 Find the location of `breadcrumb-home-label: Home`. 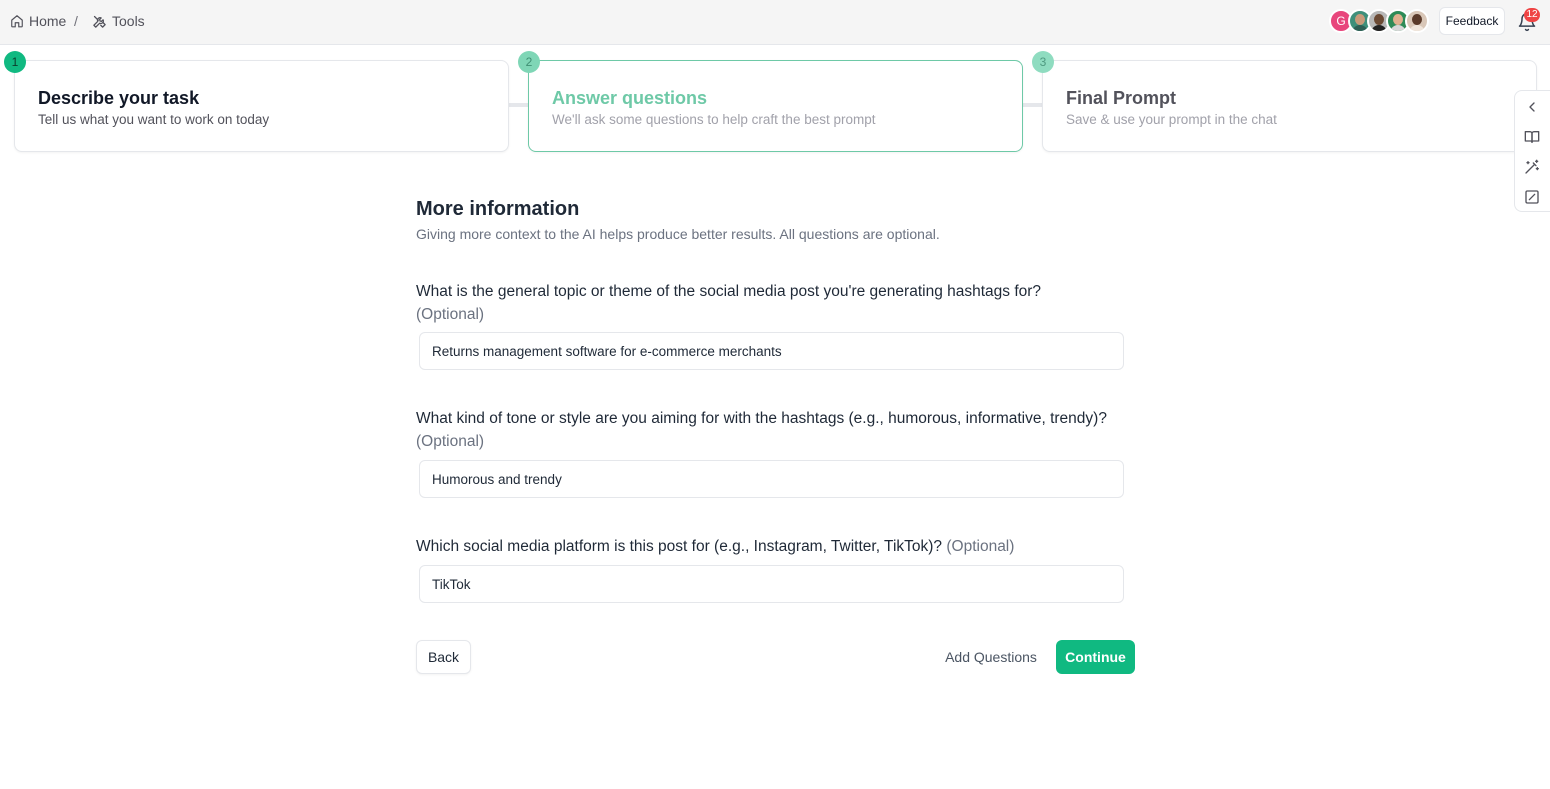

breadcrumb-home-label: Home is located at coordinates (48, 21).